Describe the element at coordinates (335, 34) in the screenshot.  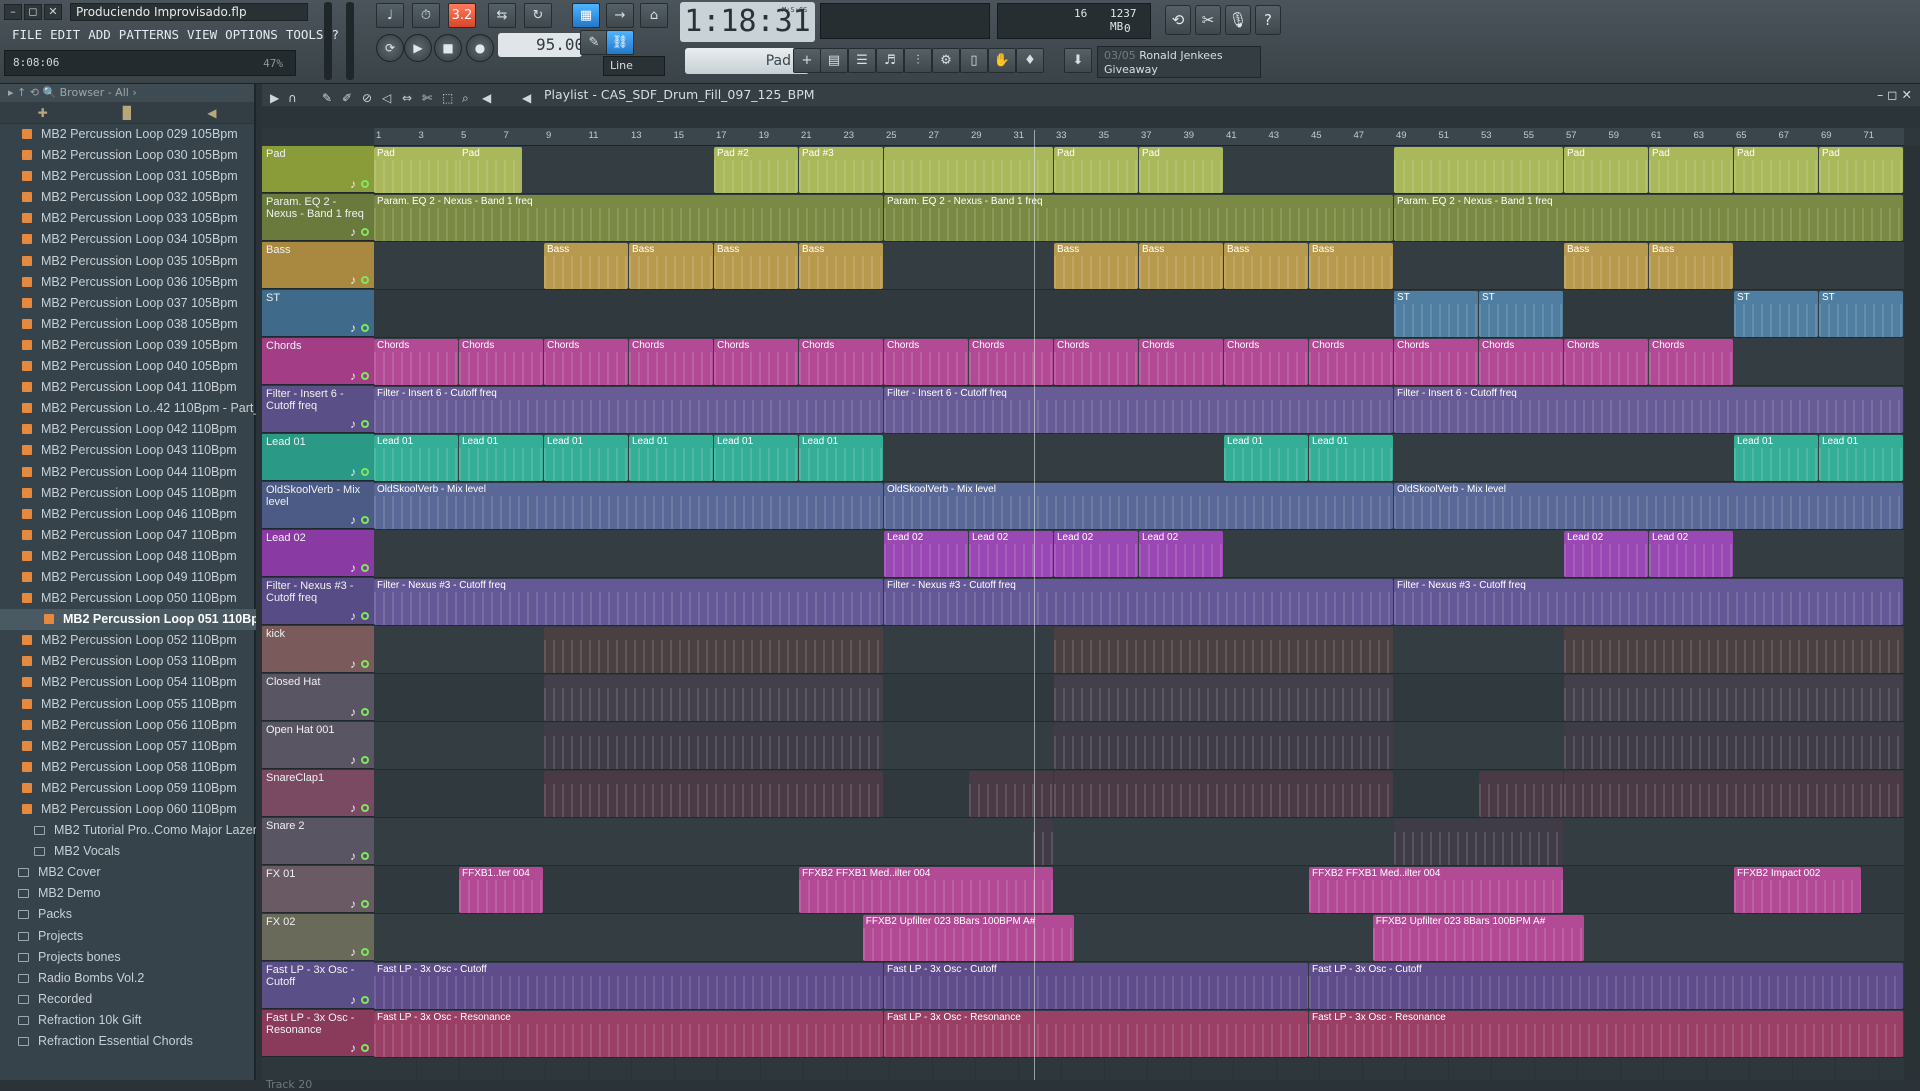
I see `menu-help: ?` at that location.